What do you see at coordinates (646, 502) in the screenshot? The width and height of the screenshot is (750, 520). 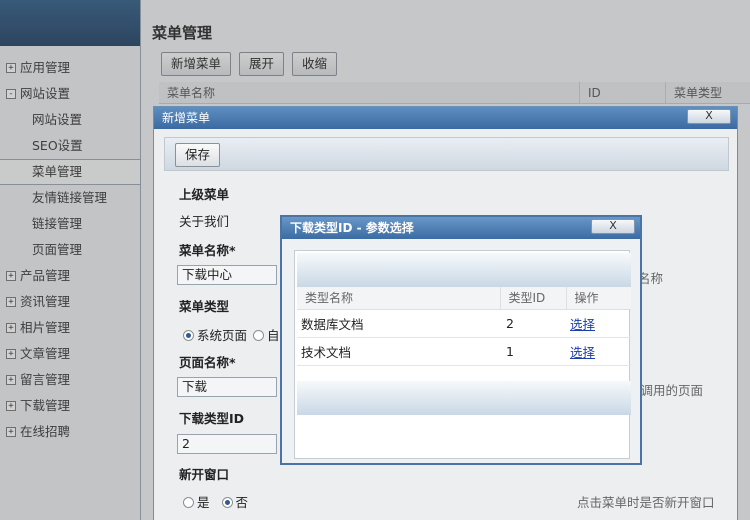 I see `new-window-hint: 点击菜单时是否新开窗口` at bounding box center [646, 502].